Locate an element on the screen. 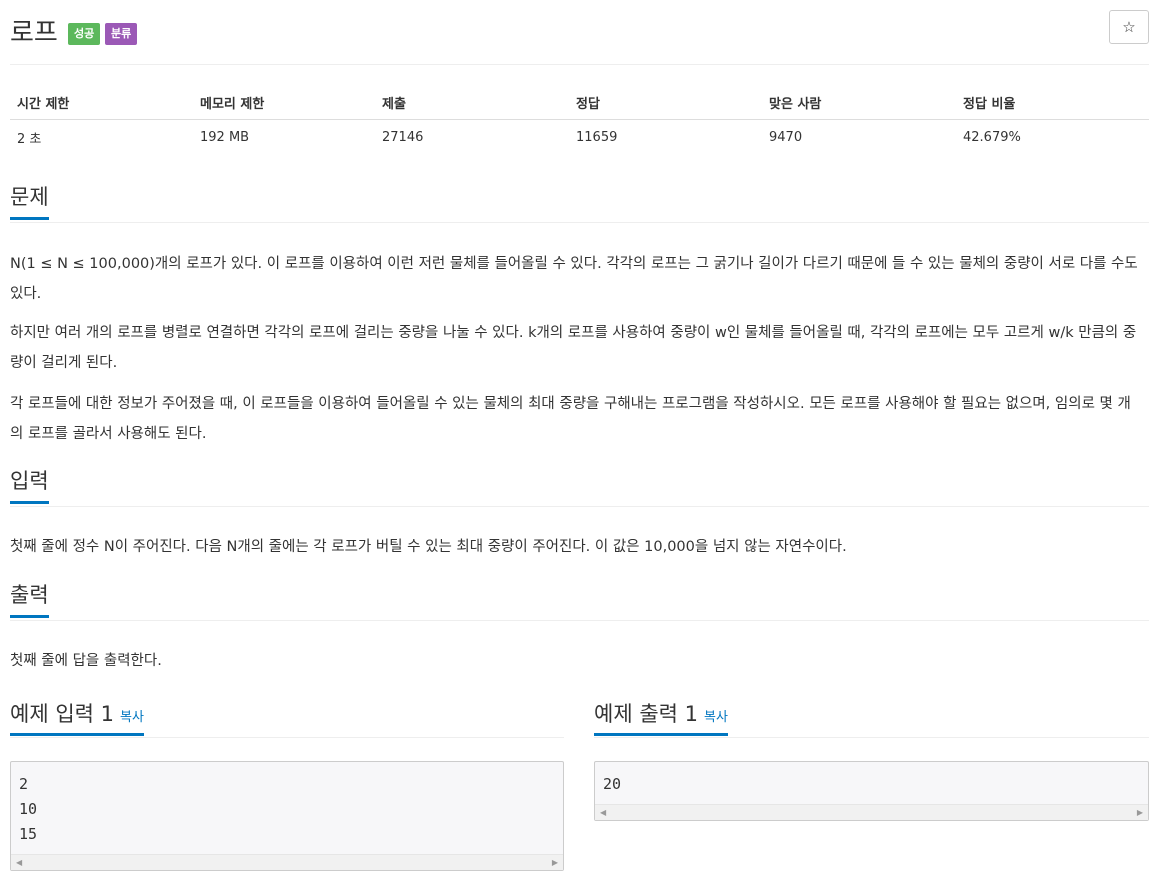 This screenshot has width=1162, height=888. title-divider is located at coordinates (579, 64).